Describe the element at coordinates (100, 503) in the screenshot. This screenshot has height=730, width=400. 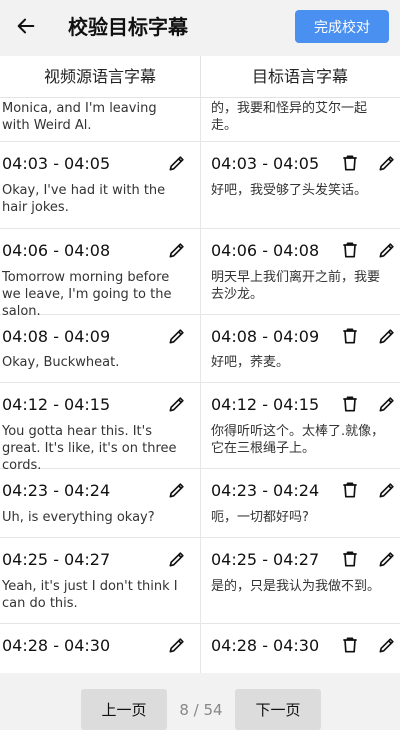
I see `source-cell: 04:23 - 04:24 Uh, is everything okay?` at that location.